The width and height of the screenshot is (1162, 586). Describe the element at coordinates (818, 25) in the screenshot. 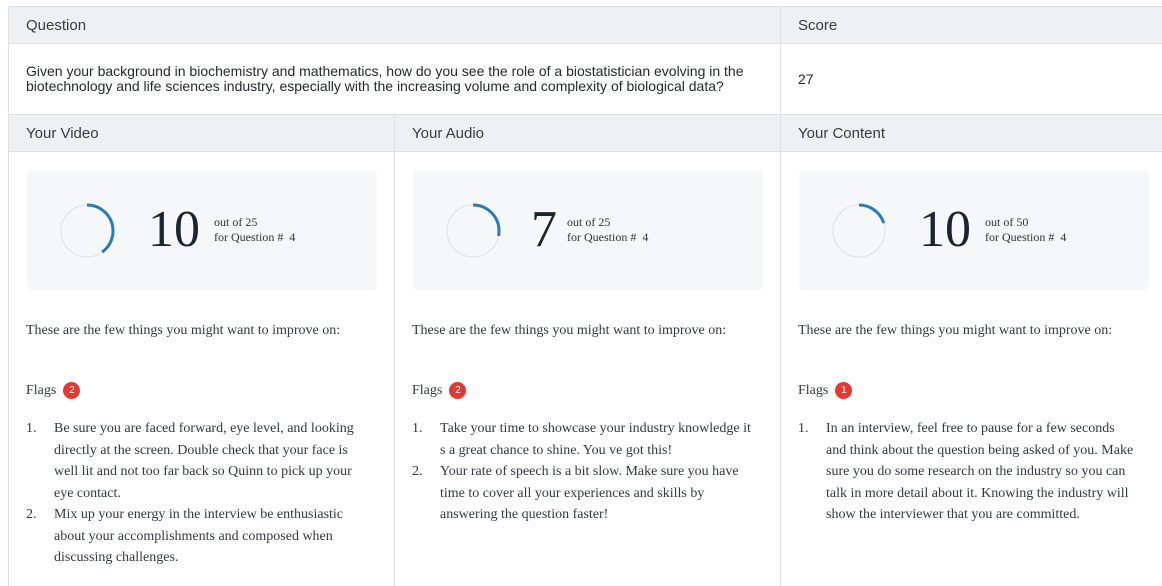

I see `score-column-header: Score` at that location.